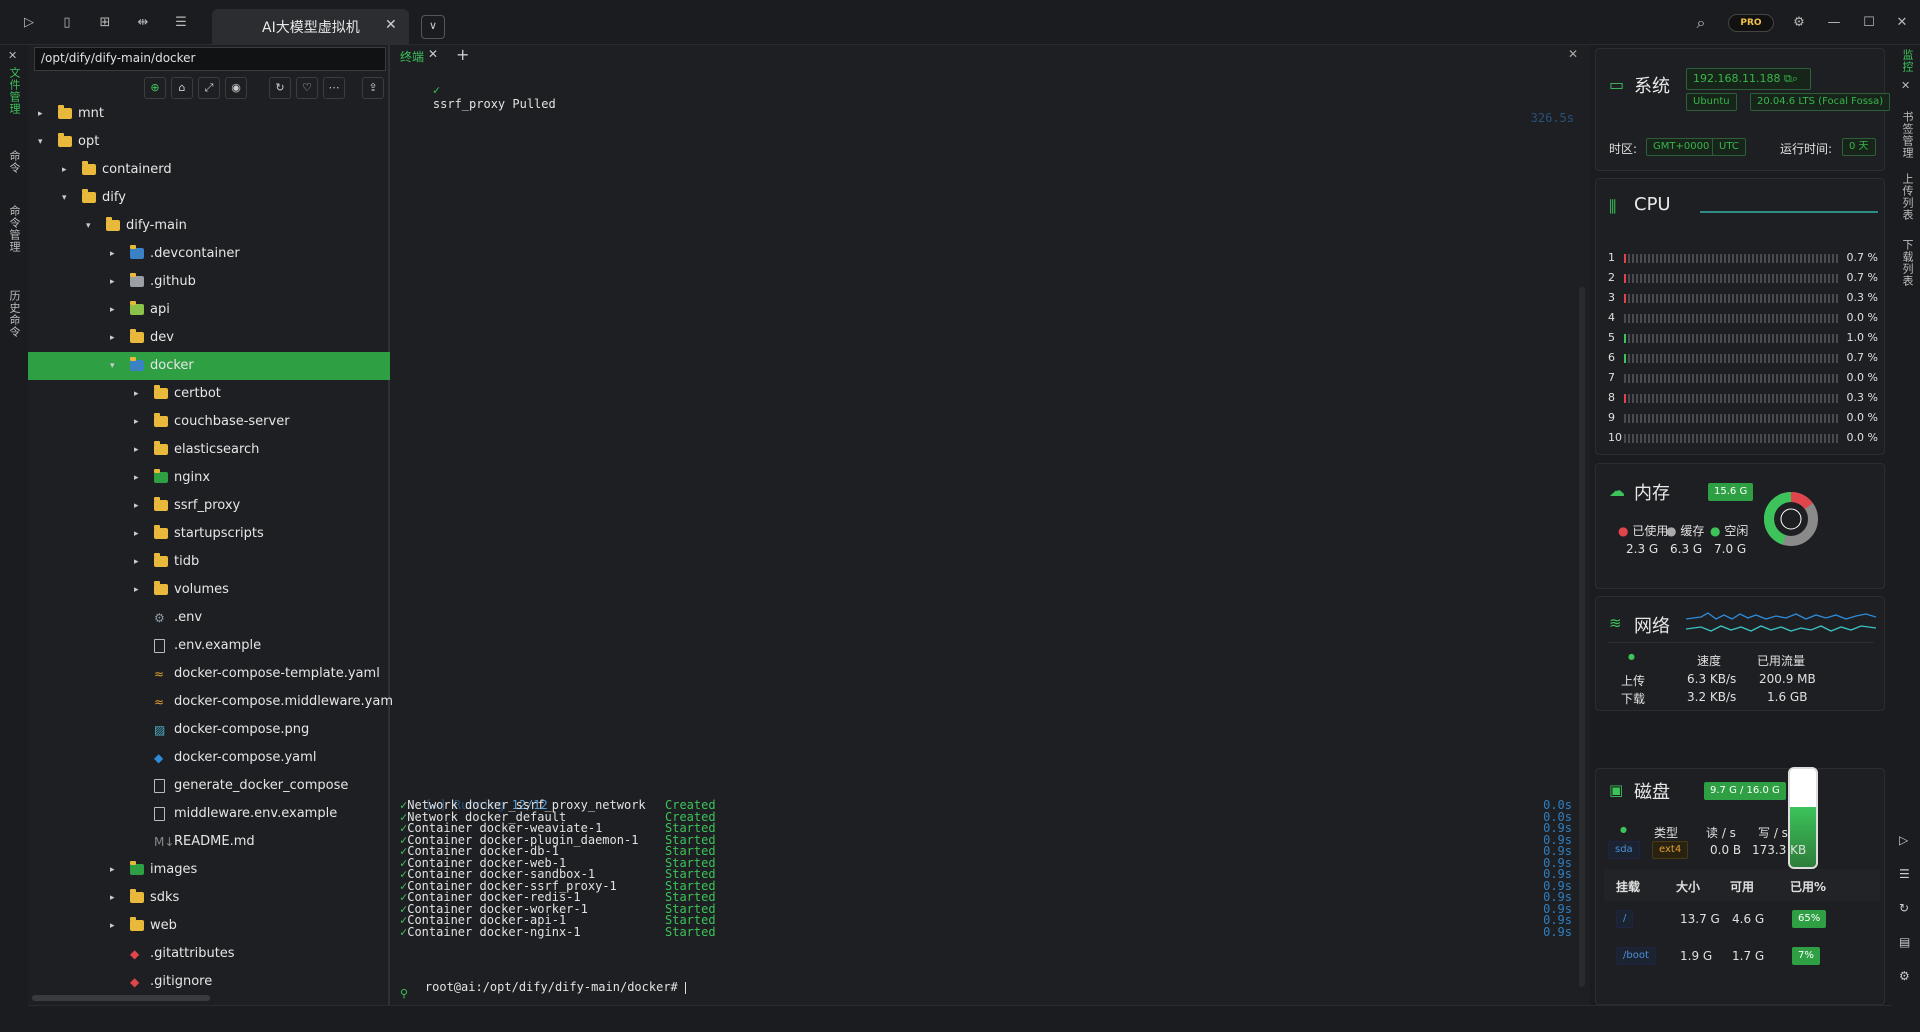  Describe the element at coordinates (1834, 23) in the screenshot. I see `minimize-icon: —` at that location.